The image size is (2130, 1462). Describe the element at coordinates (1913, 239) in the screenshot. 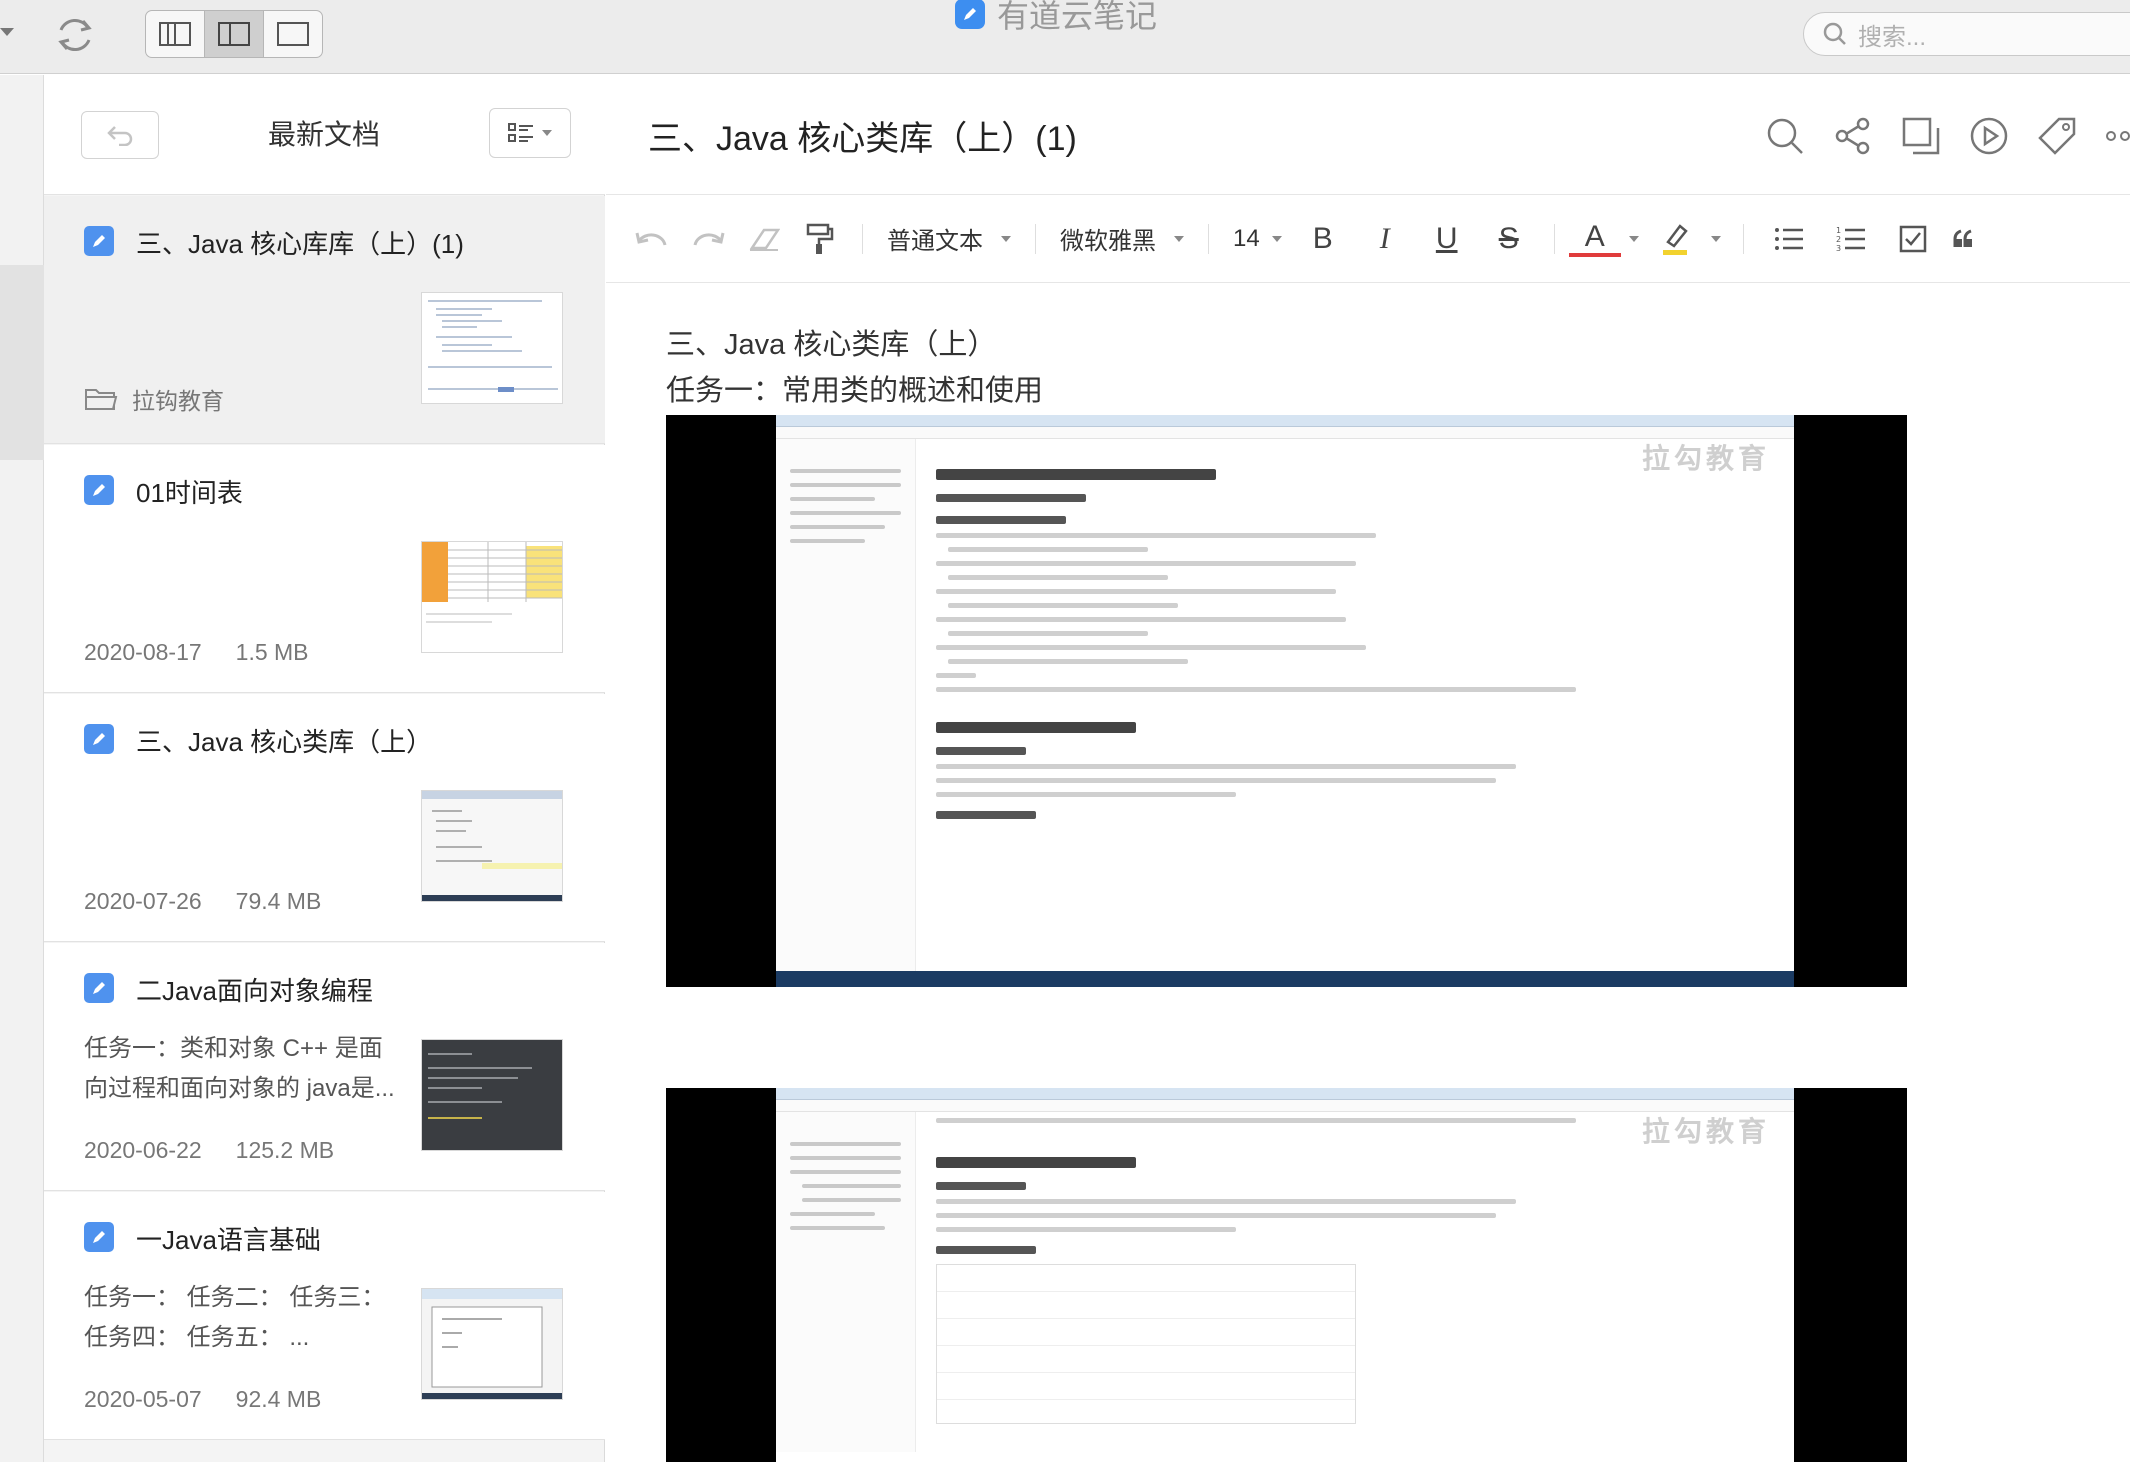

I see `checkbox-icon` at that location.